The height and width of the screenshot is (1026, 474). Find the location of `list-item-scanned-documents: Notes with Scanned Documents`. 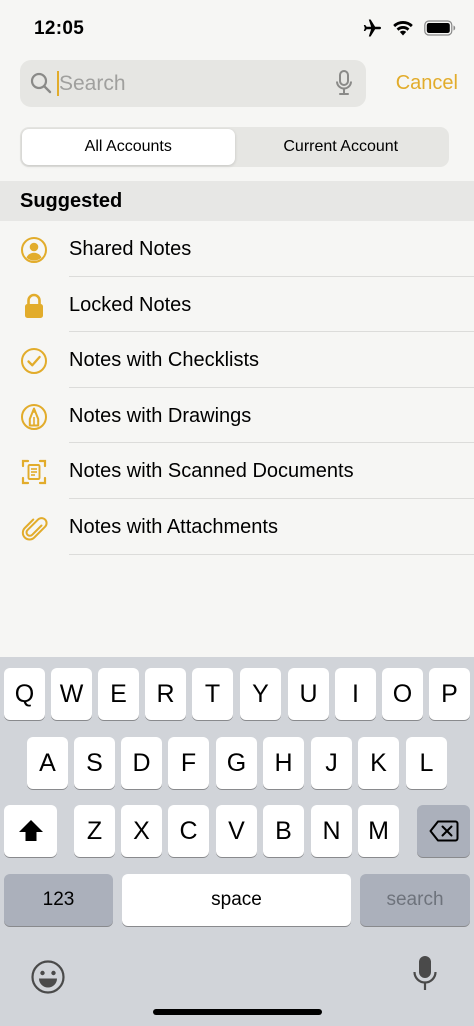

list-item-scanned-documents: Notes with Scanned Documents is located at coordinates (237, 471).